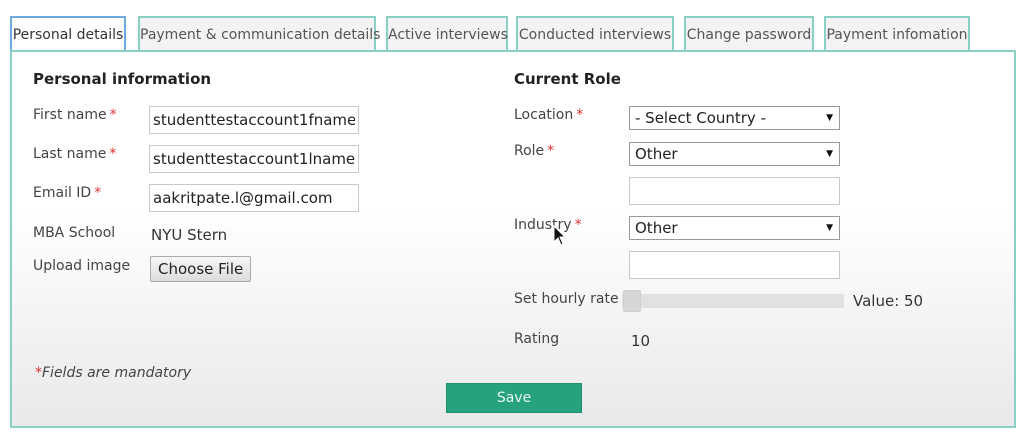 This screenshot has height=439, width=1024. What do you see at coordinates (733, 301) in the screenshot?
I see `hourly-rate-slider` at bounding box center [733, 301].